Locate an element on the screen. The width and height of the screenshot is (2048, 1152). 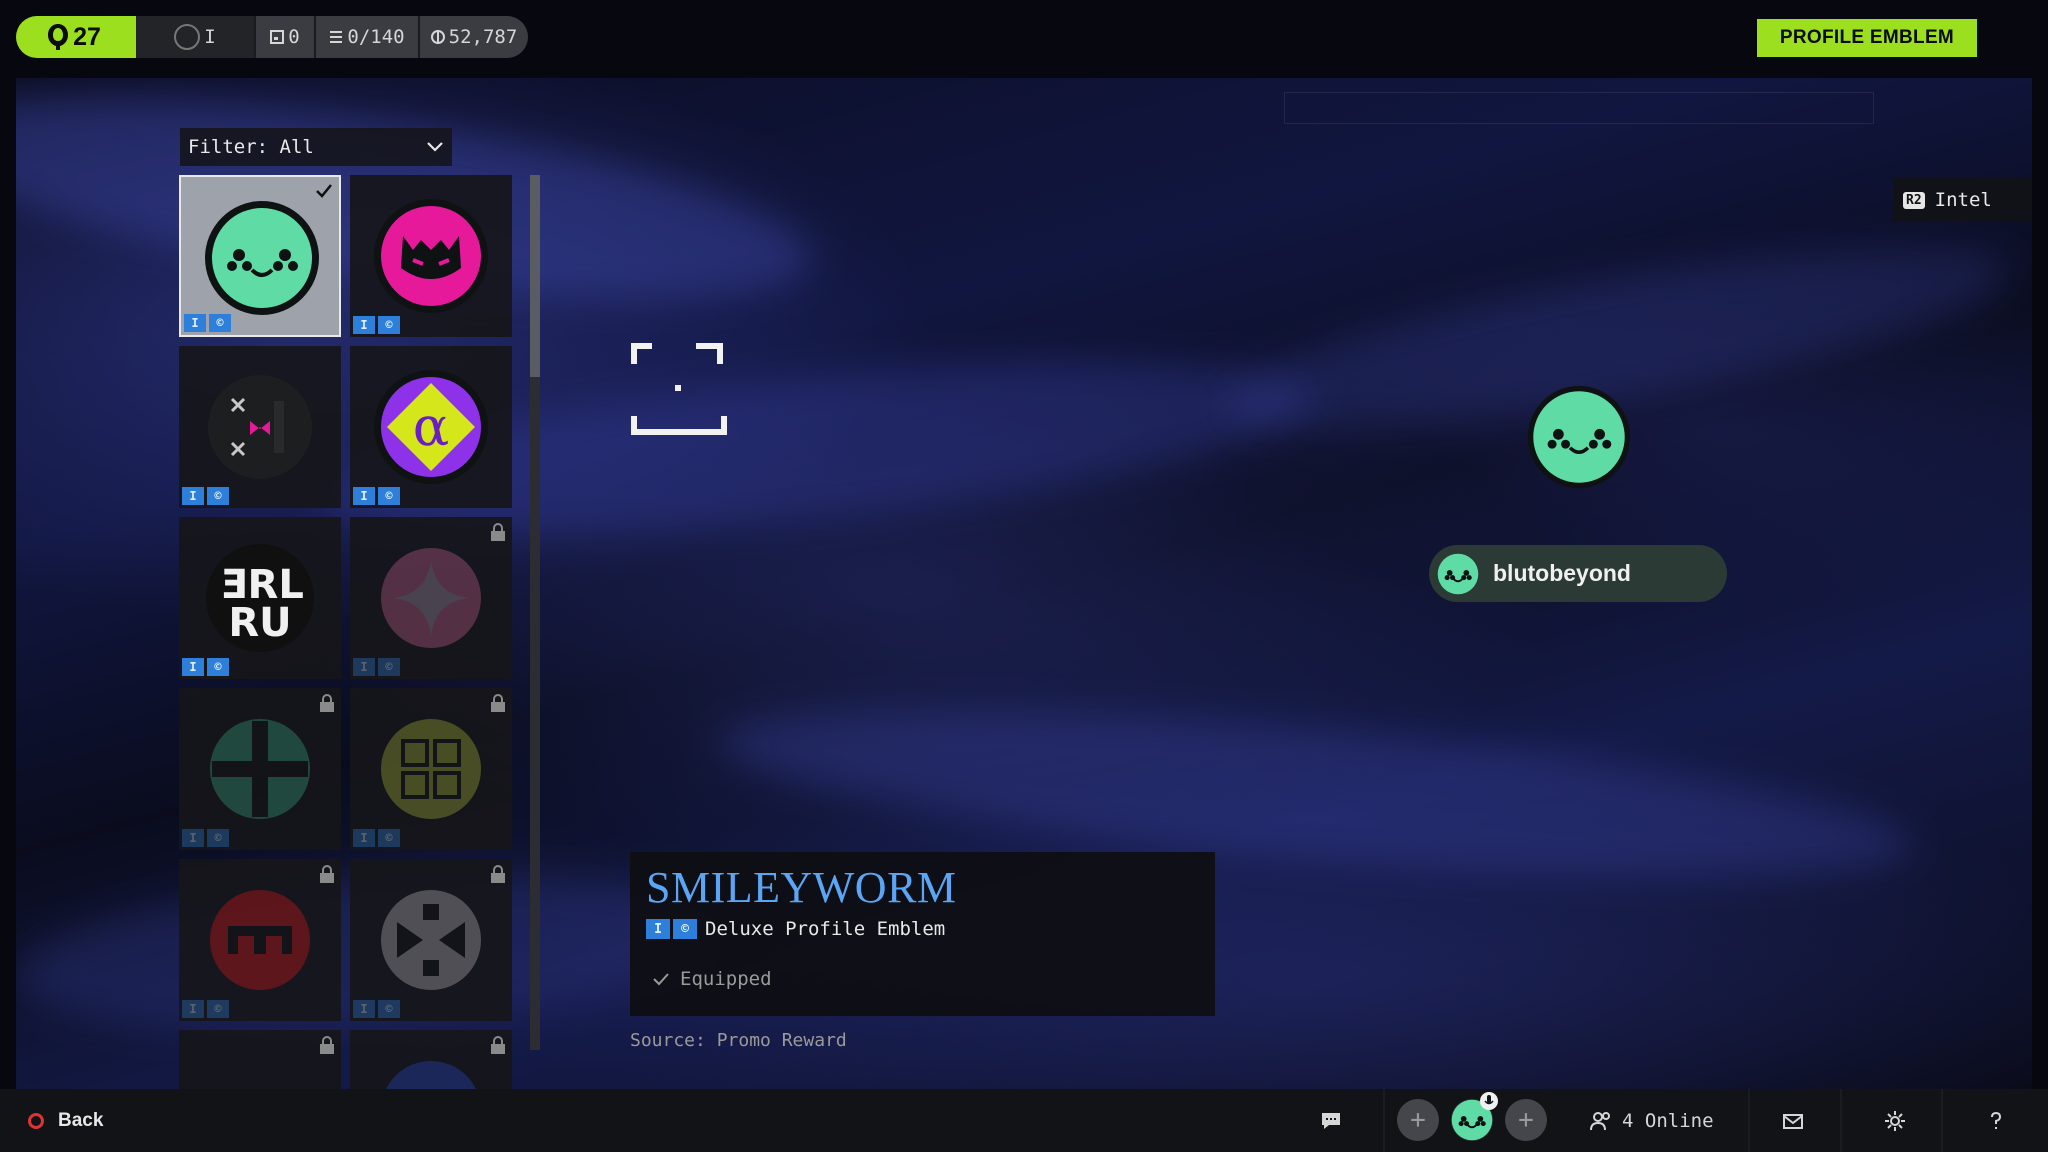
mail-icon is located at coordinates (1793, 1121).